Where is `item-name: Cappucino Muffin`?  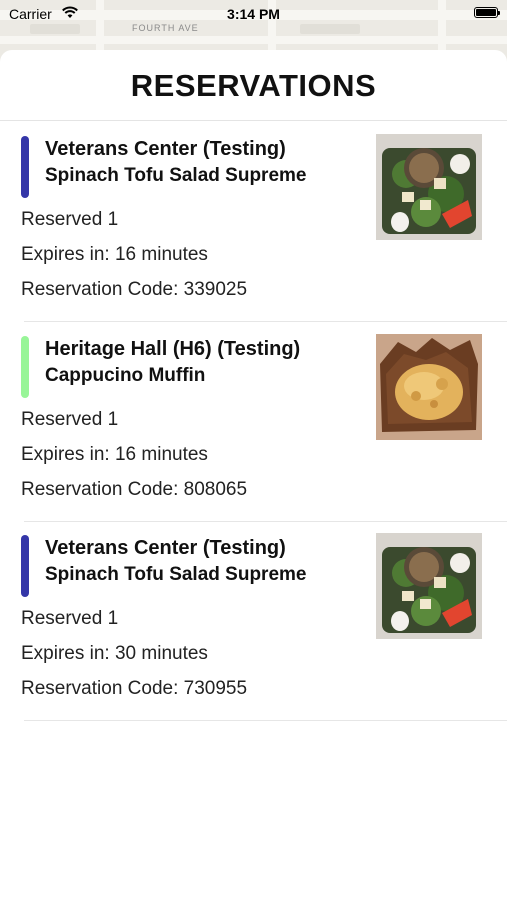 item-name: Cappucino Muffin is located at coordinates (125, 375).